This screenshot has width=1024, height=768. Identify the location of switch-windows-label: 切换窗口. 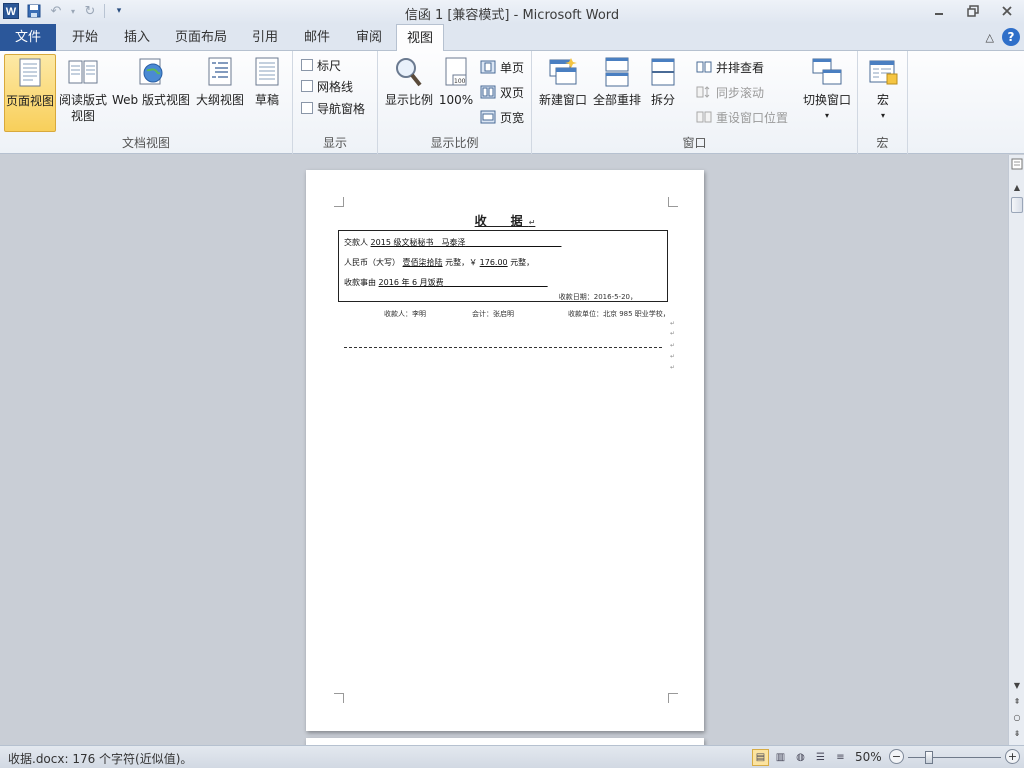
(826, 100).